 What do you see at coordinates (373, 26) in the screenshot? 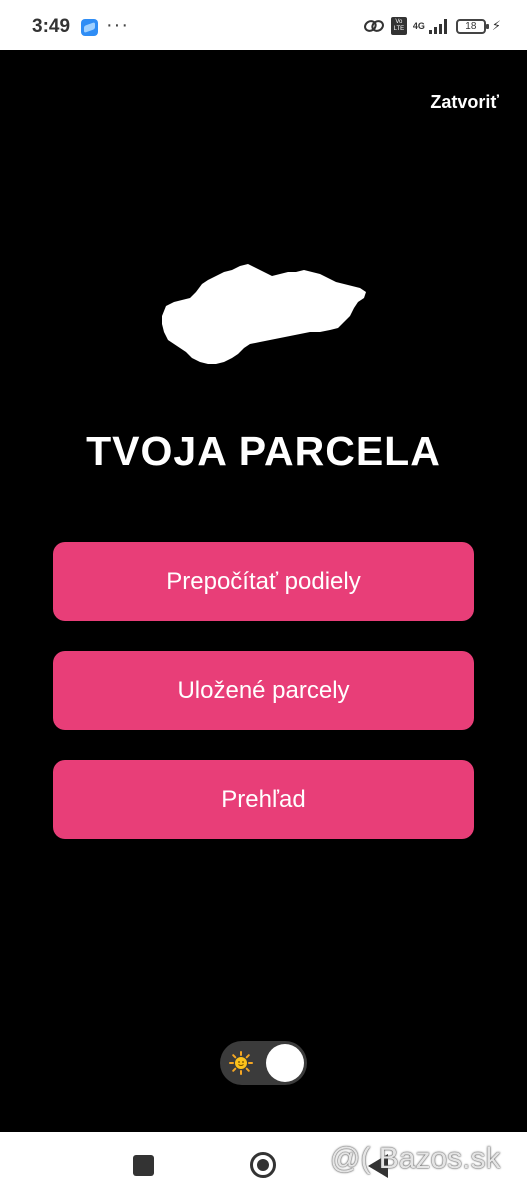
I see `link-icon` at bounding box center [373, 26].